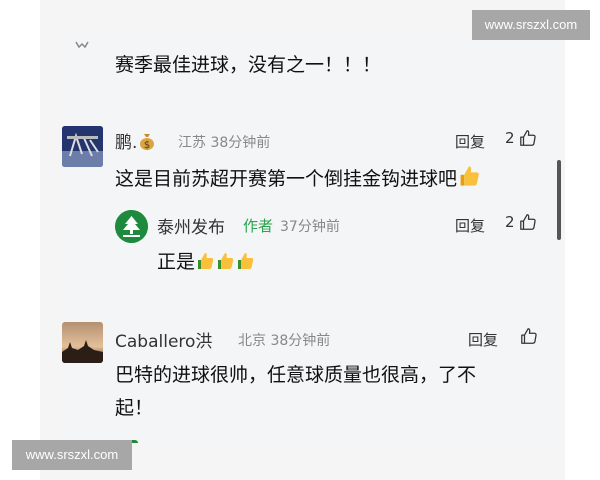  I want to click on comment-location: 北京, so click(252, 341).